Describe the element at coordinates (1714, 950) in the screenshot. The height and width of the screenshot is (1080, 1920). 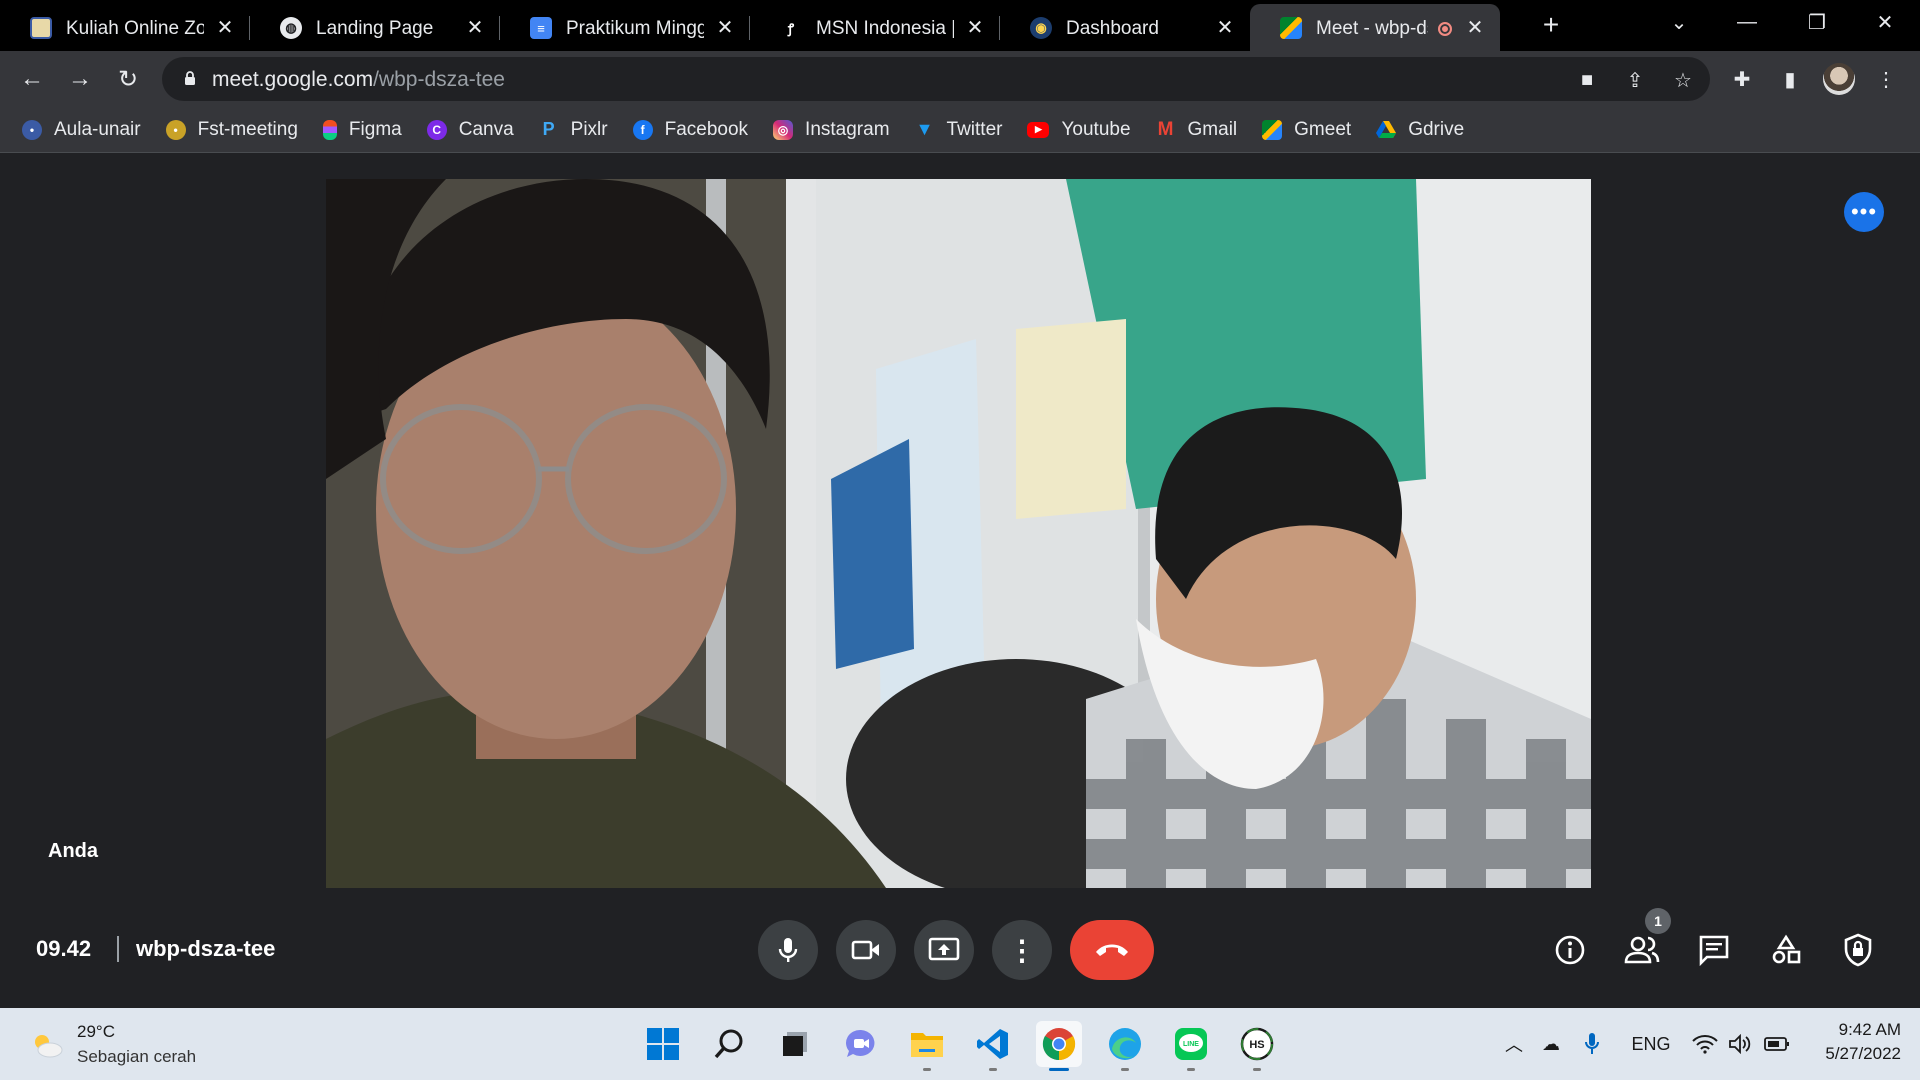
I see `chat-button` at that location.